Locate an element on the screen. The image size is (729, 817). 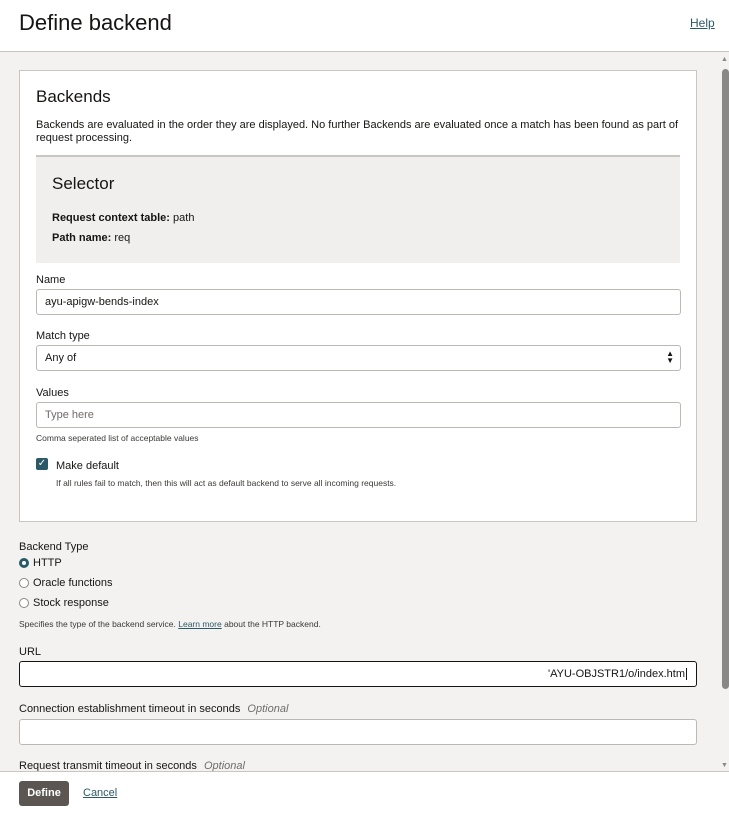
backend-type-label: Backend Type is located at coordinates (54, 547).